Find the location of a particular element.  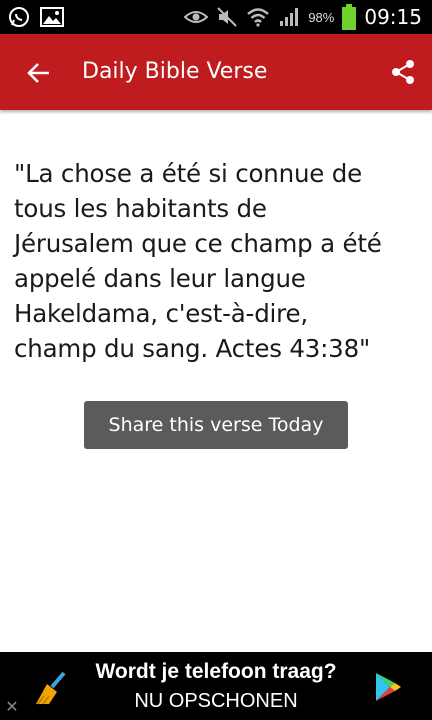

app-bar: Daily Bible Verse is located at coordinates (216, 72).